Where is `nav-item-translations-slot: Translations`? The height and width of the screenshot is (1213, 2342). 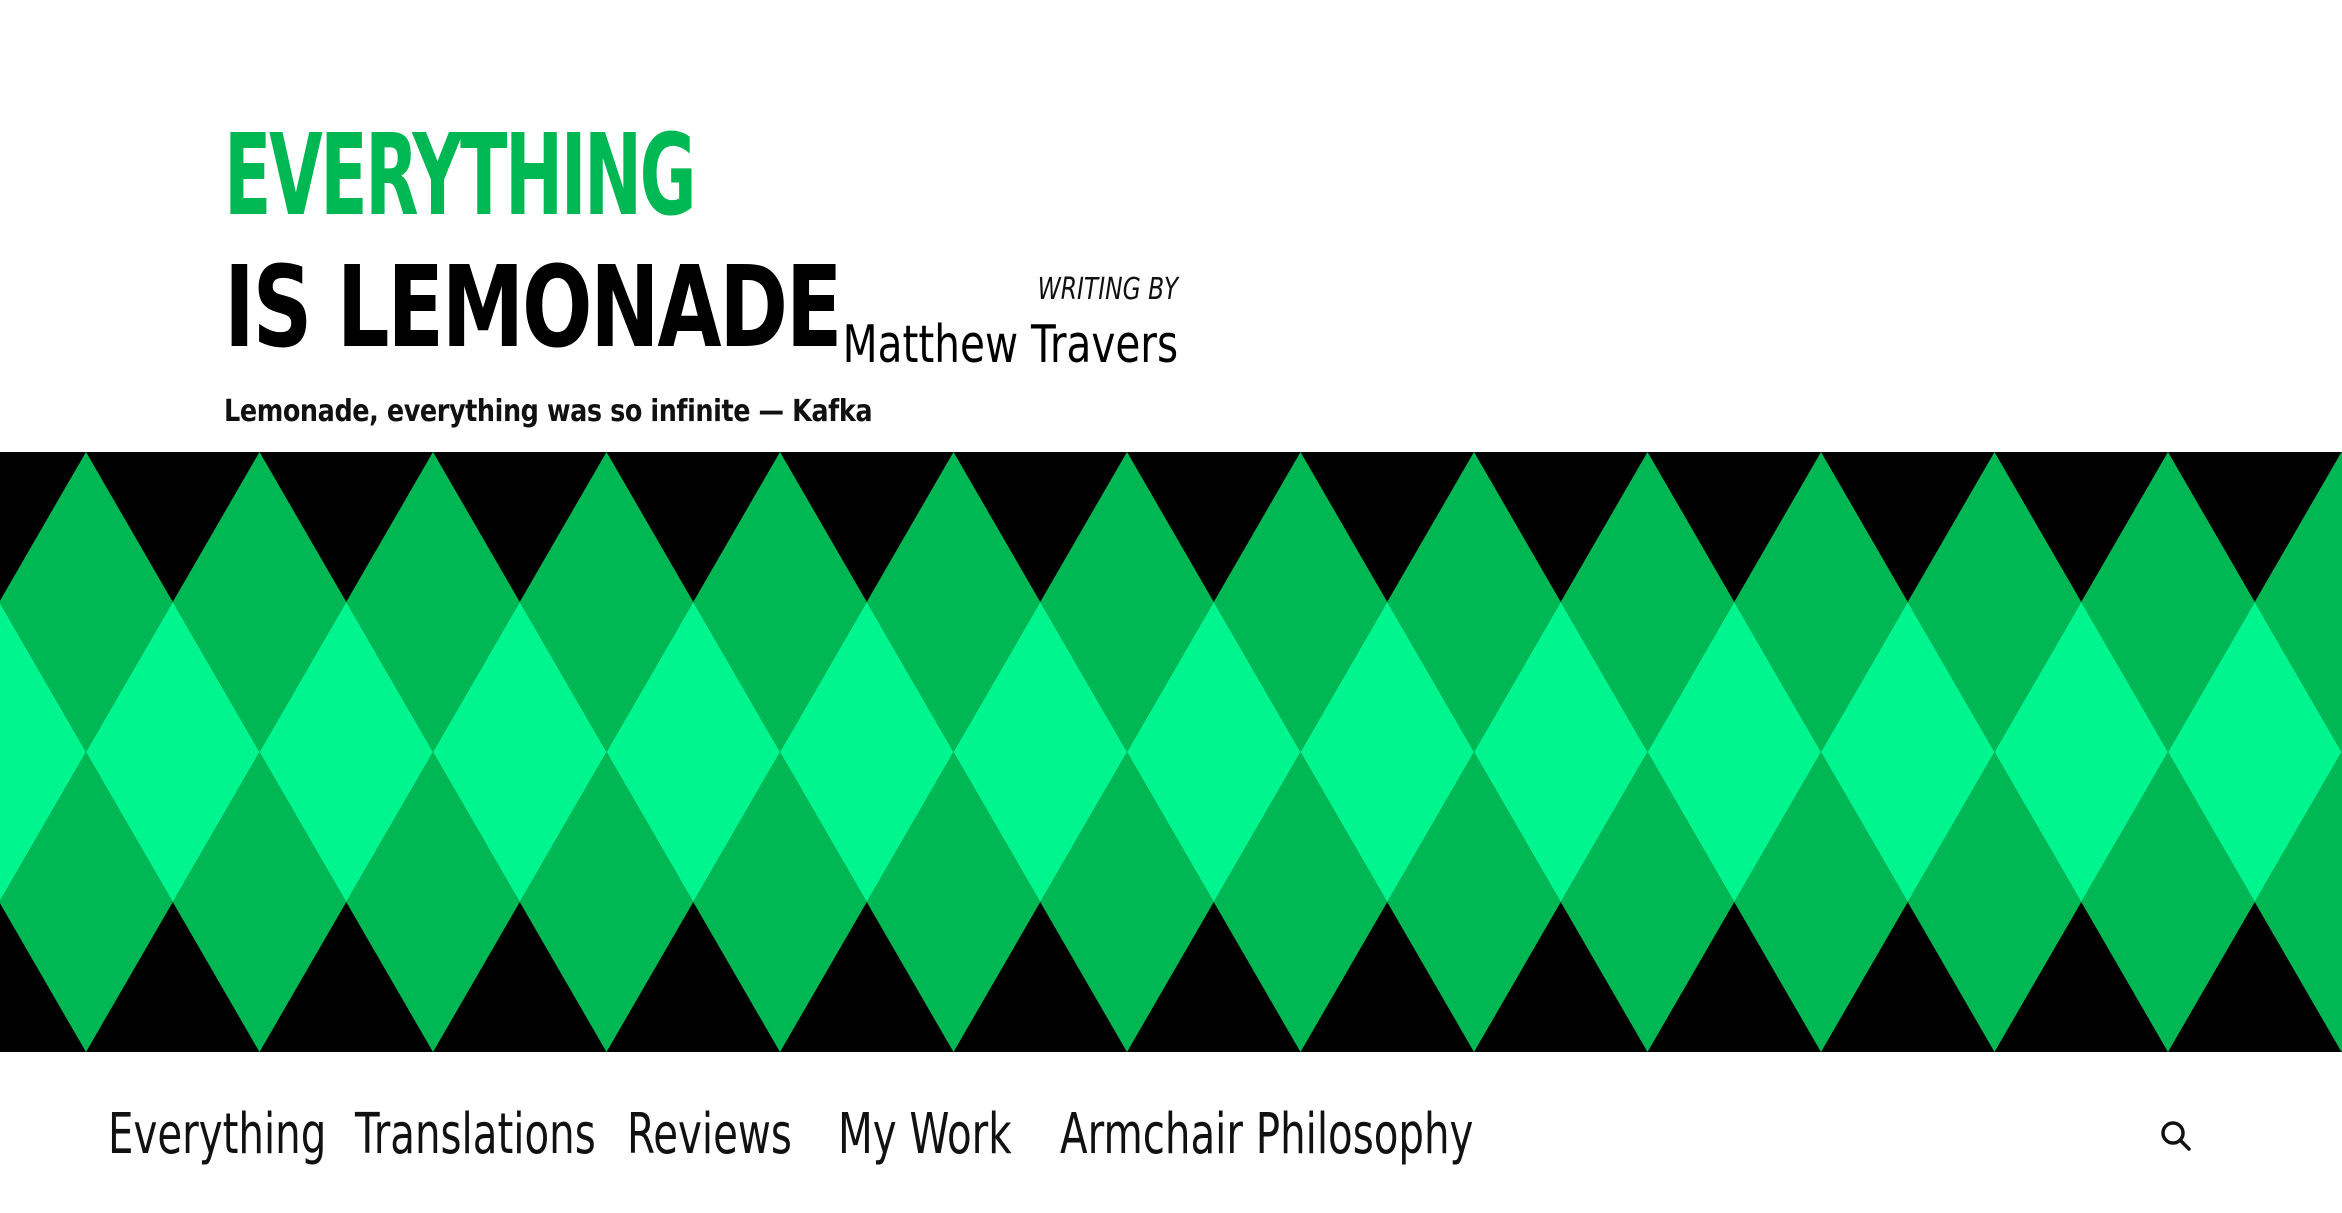 nav-item-translations-slot: Translations is located at coordinates (491, 1134).